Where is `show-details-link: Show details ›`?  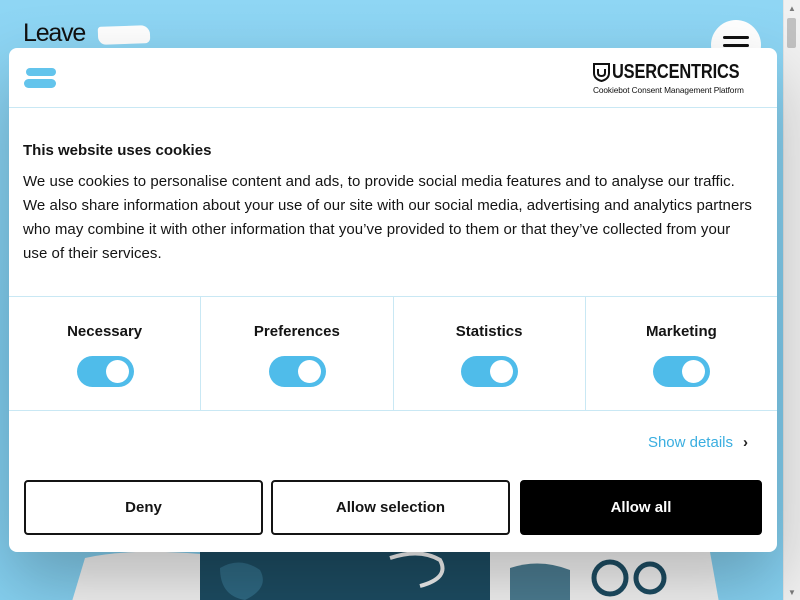
show-details-link: Show details › is located at coordinates (698, 442).